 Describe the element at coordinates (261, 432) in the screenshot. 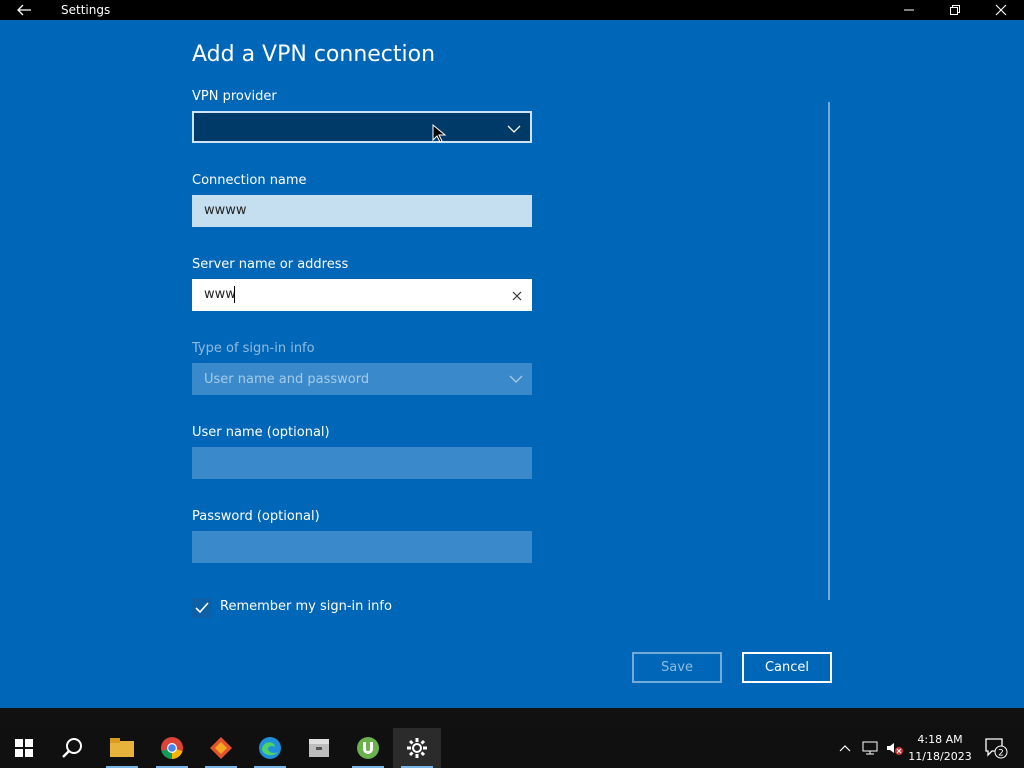

I see `username-label: User name (optional)` at that location.